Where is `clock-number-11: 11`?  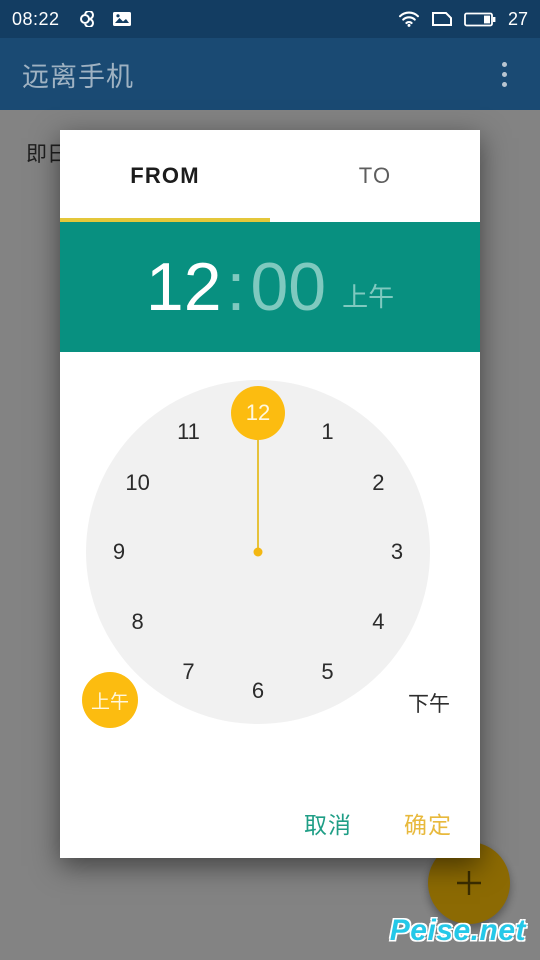 clock-number-11: 11 is located at coordinates (189, 432).